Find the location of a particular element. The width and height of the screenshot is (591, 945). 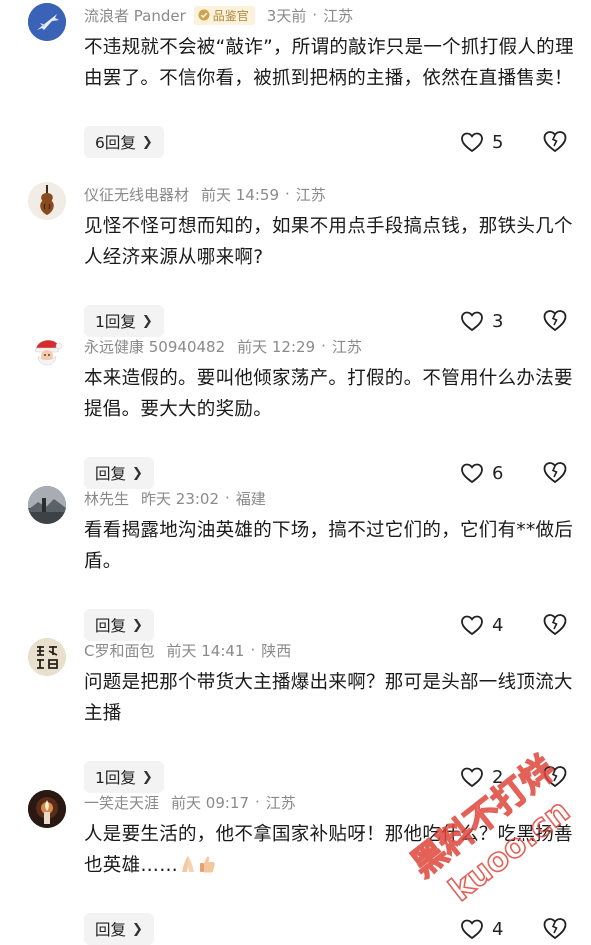

comment-text: 看看揭露地沟油英雄的下场，搞不过它们的，它们有**做后盾。 is located at coordinates (329, 546).